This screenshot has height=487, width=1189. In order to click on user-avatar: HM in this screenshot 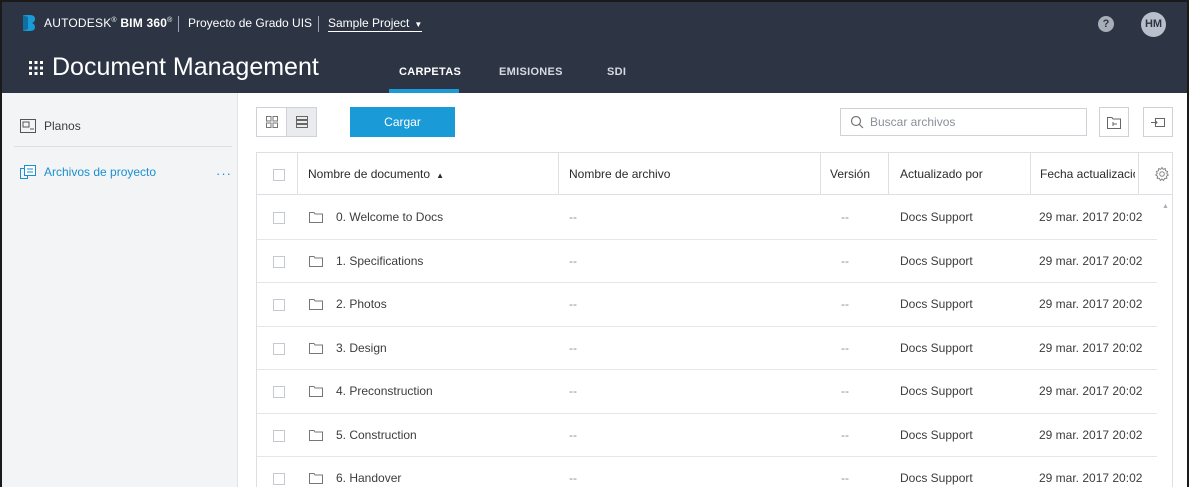, I will do `click(1153, 24)`.